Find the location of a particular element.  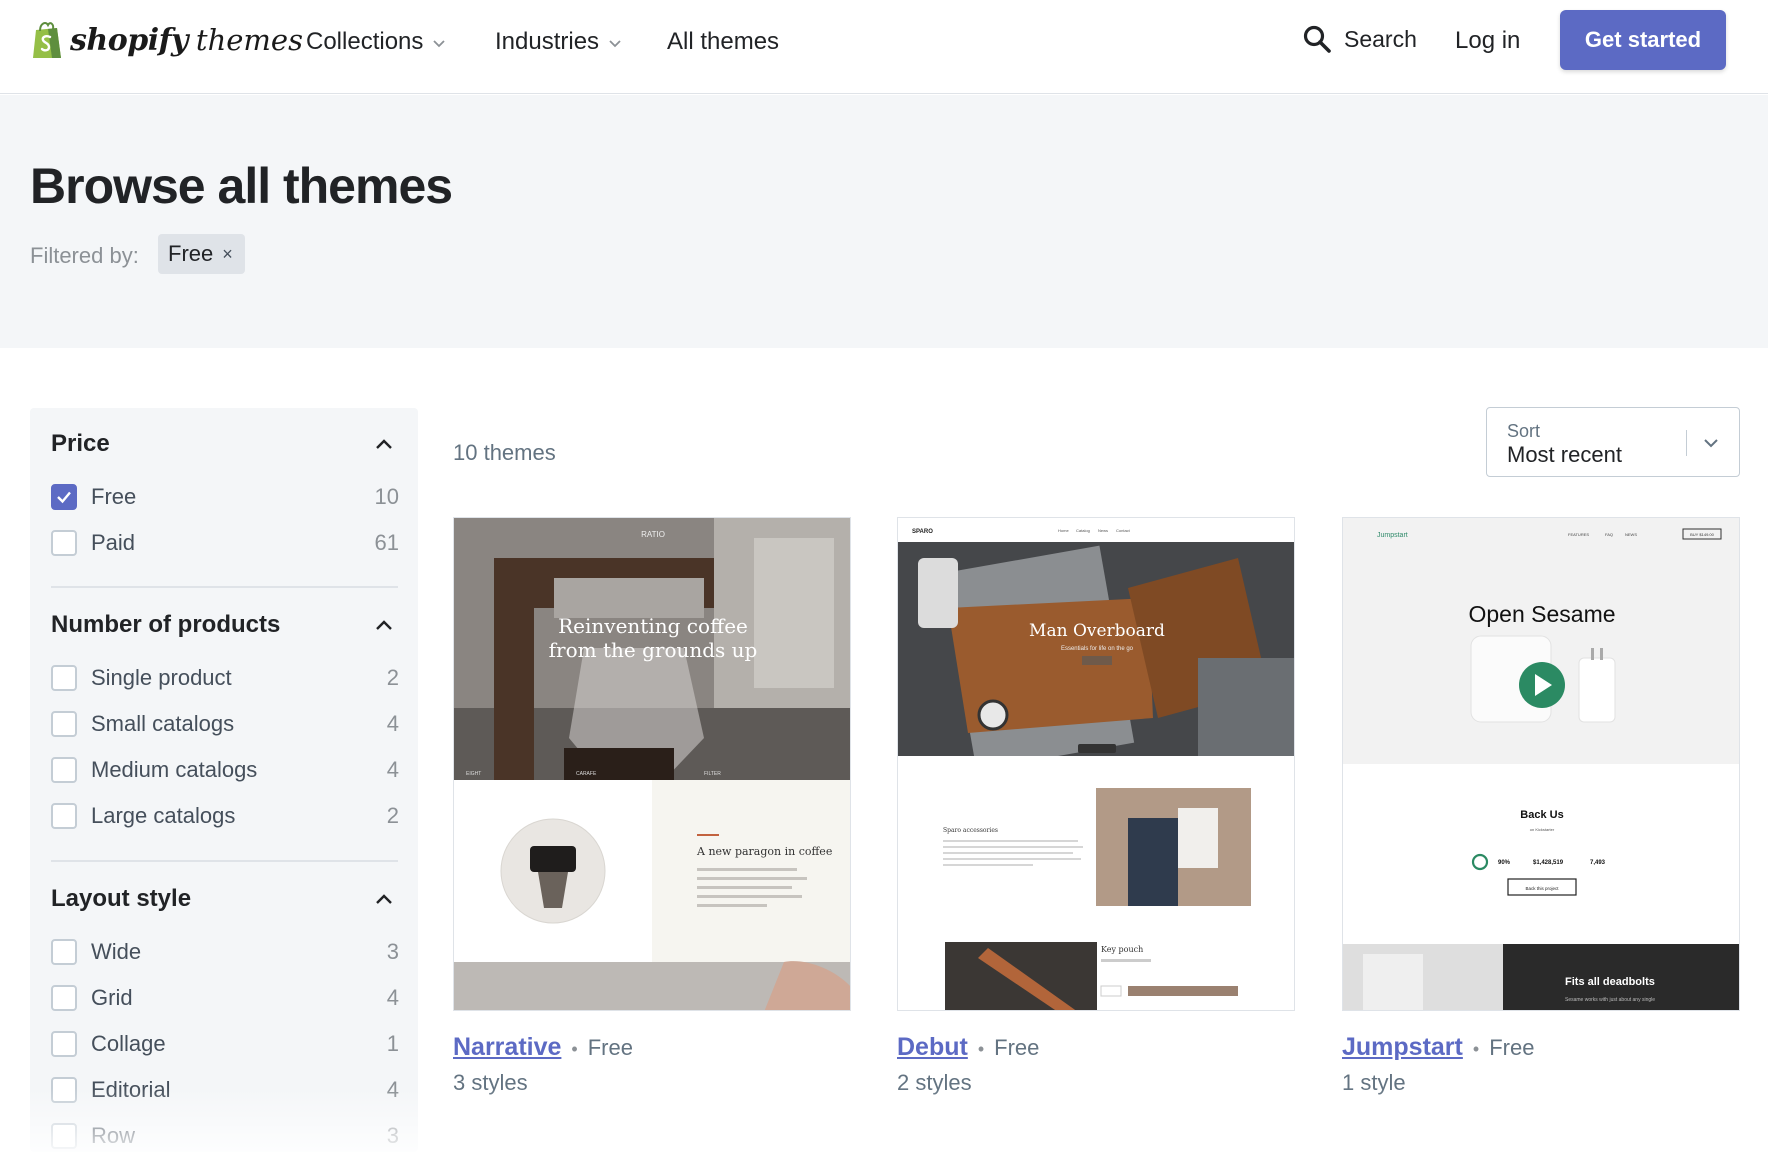

filter-option-collage: Collage 1 is located at coordinates (225, 1044).